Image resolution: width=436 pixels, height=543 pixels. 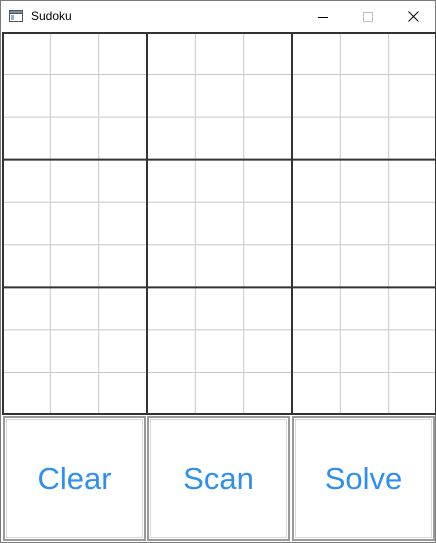 I want to click on scan-button-label: Scan, so click(x=218, y=478).